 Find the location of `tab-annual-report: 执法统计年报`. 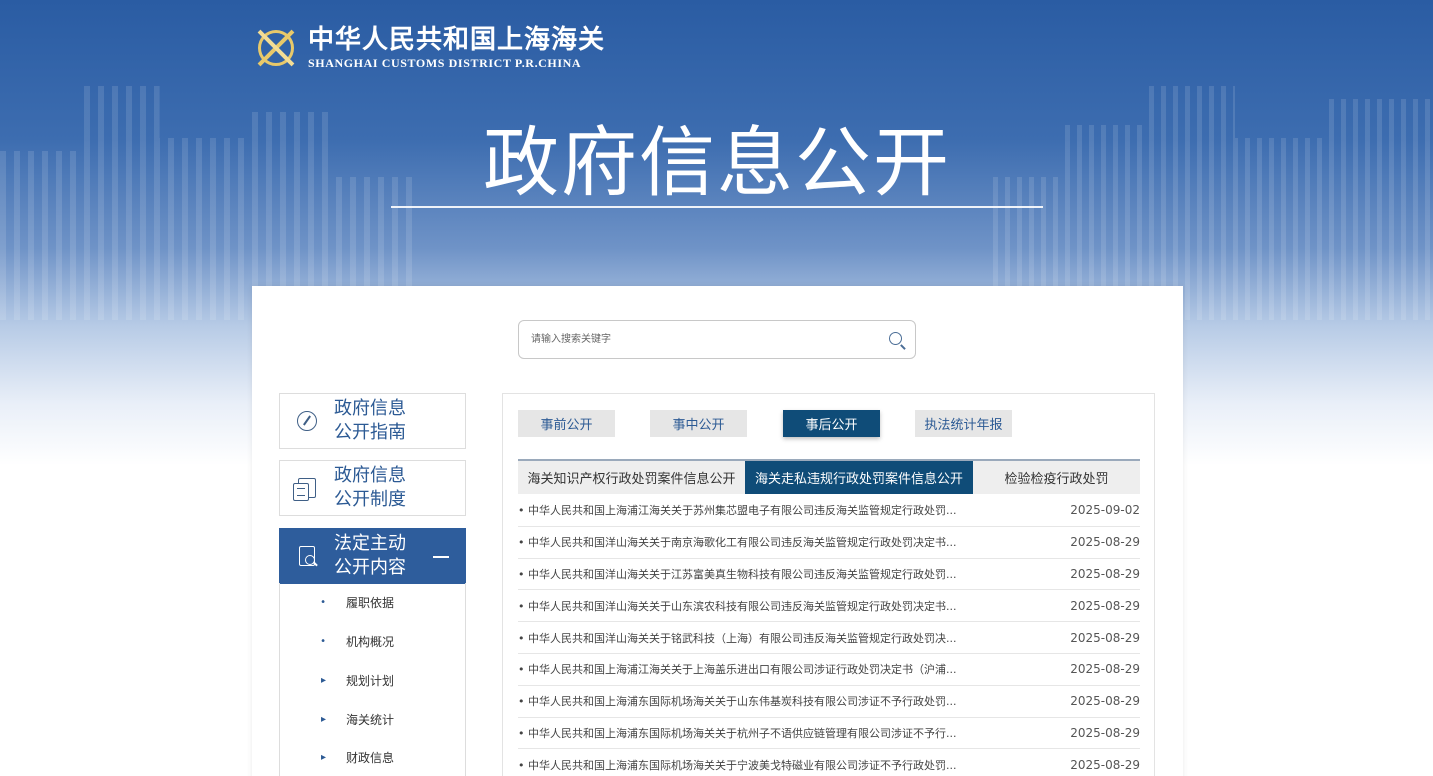

tab-annual-report: 执法统计年报 is located at coordinates (963, 423).